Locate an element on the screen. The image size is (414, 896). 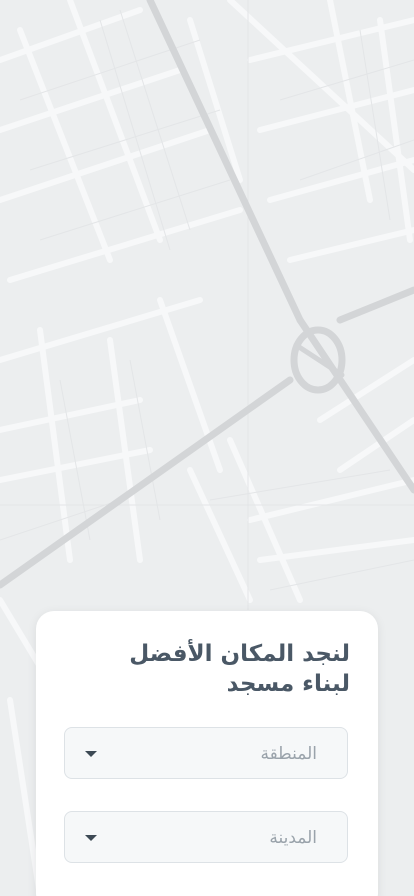
city-placeholder: المدينة is located at coordinates (293, 838).